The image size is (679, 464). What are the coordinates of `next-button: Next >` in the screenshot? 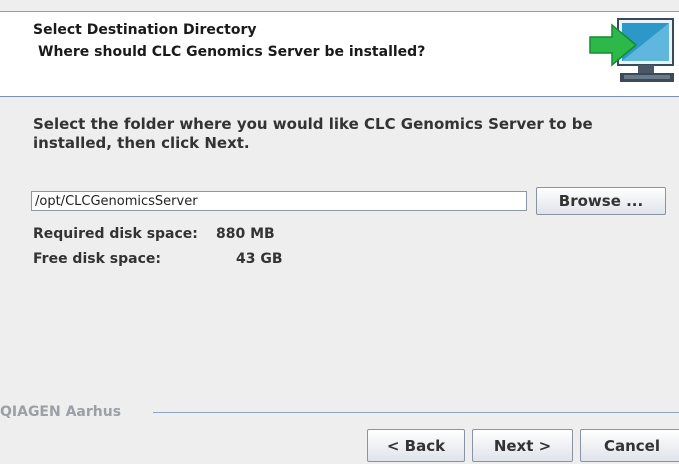 It's located at (522, 445).